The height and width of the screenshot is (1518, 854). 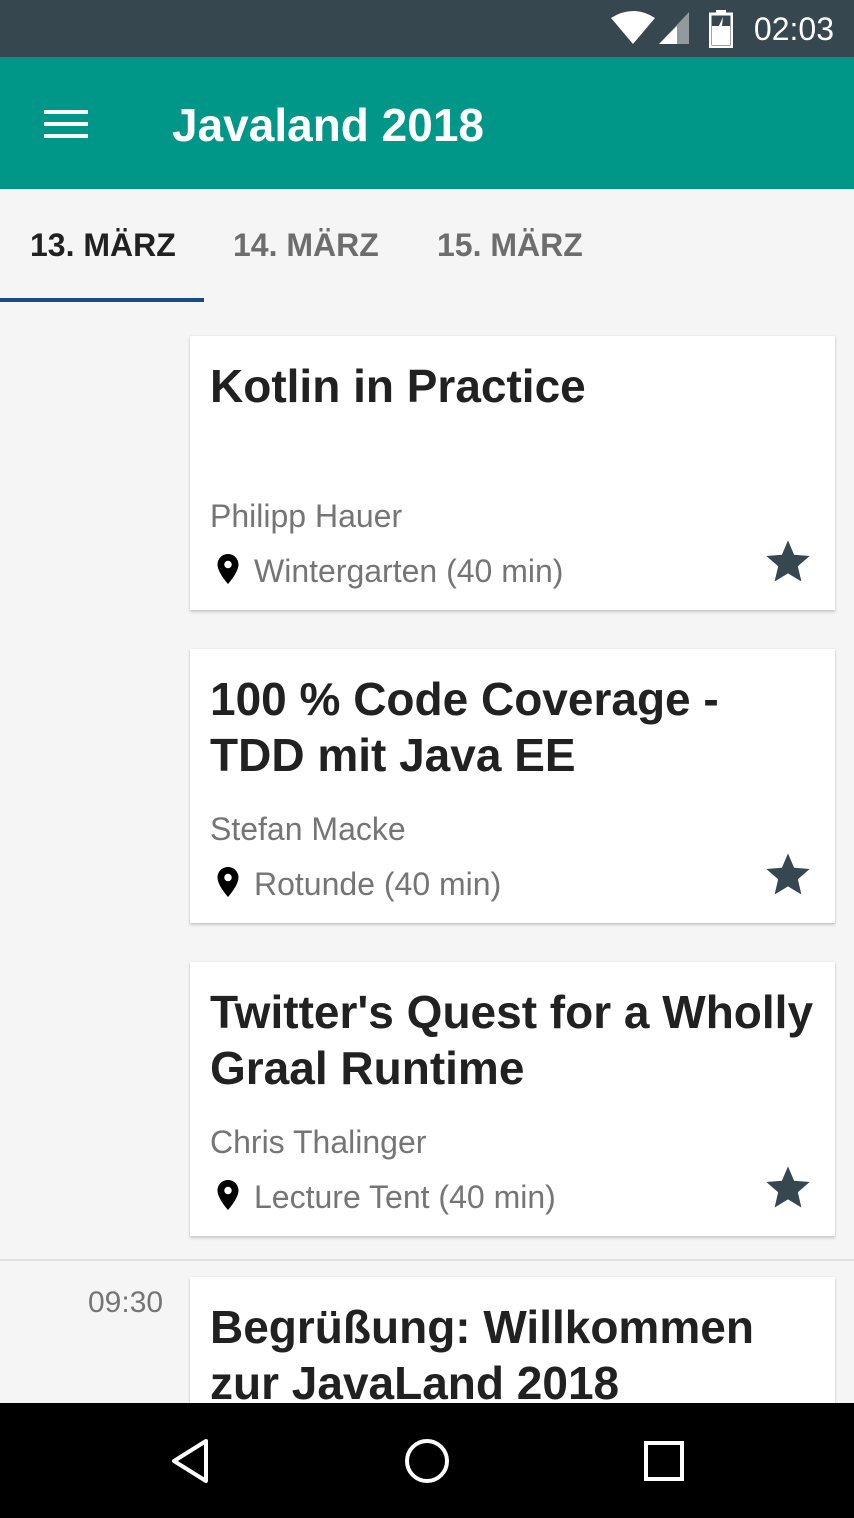 I want to click on session-title: Begrüßung: Willkommen zur JavaLand 2018, so click(x=482, y=1352).